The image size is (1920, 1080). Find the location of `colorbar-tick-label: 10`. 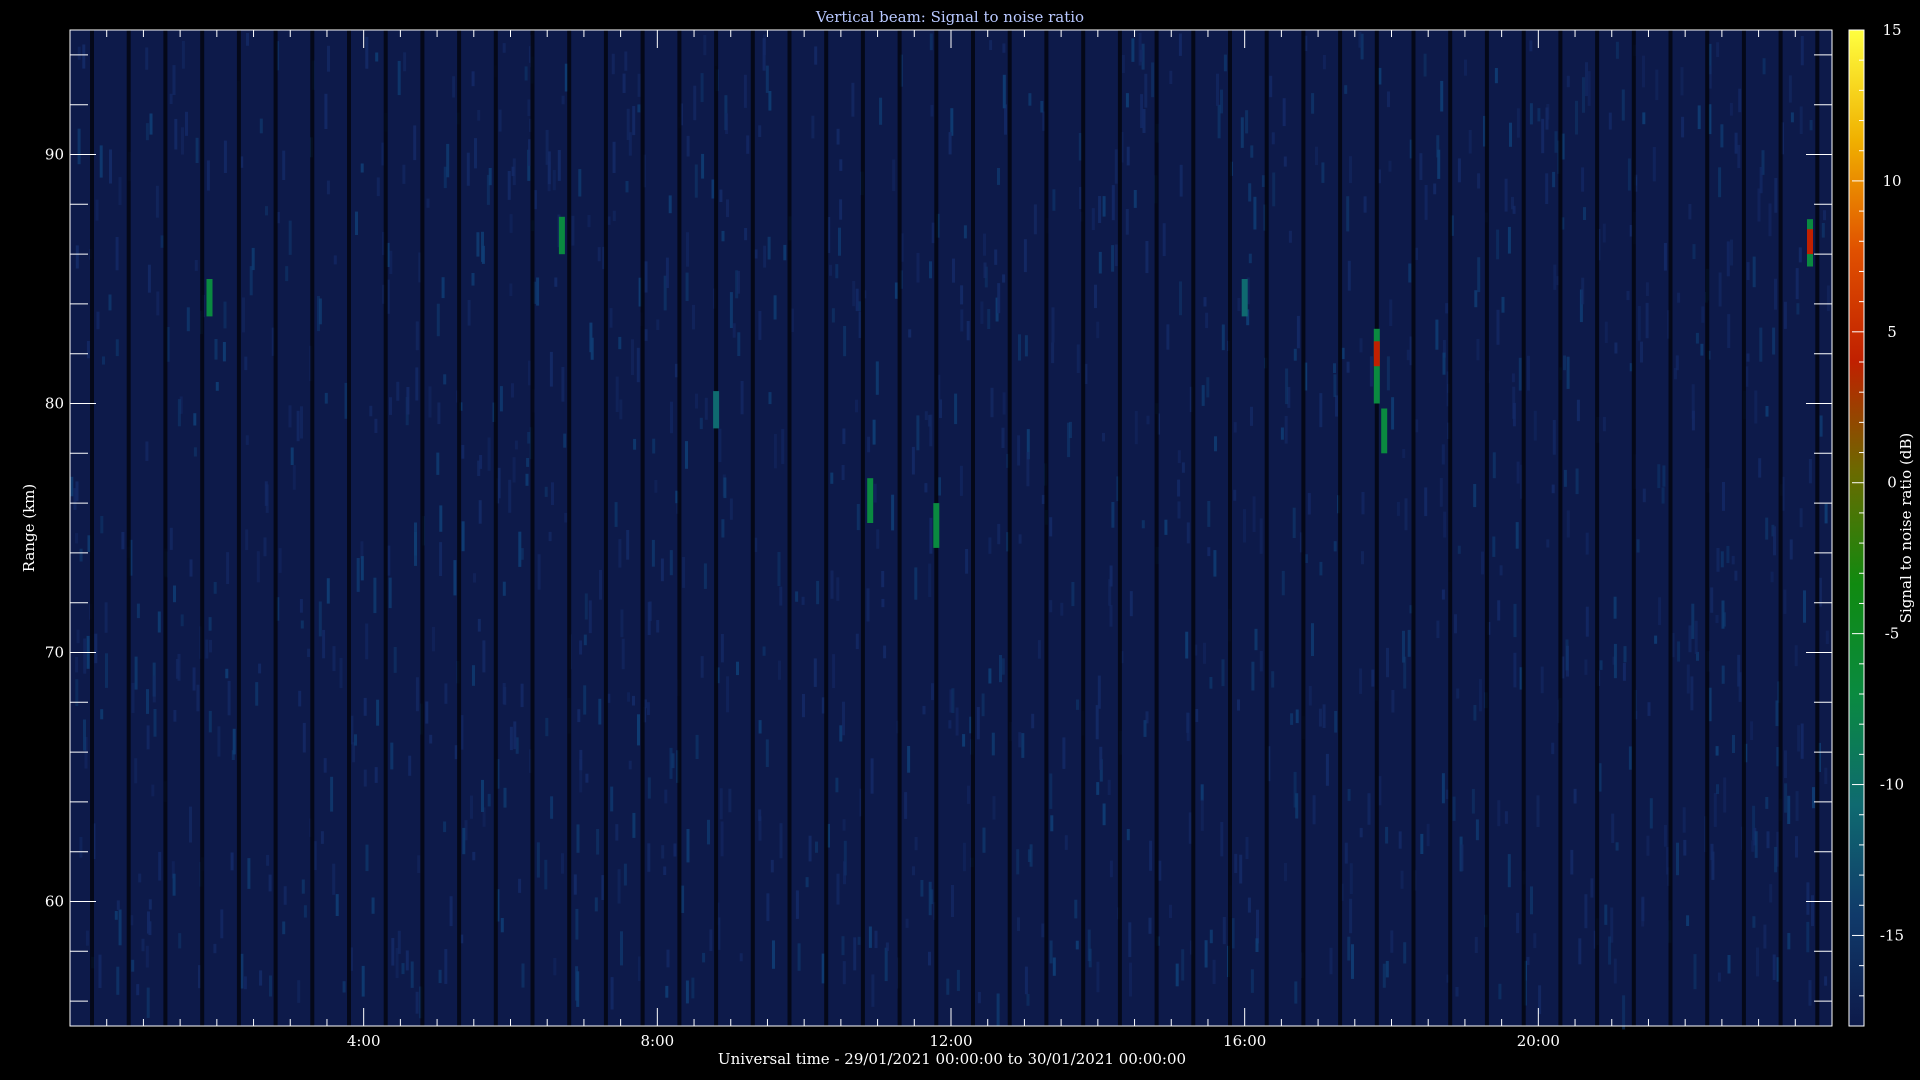

colorbar-tick-label: 10 is located at coordinates (1891, 181).